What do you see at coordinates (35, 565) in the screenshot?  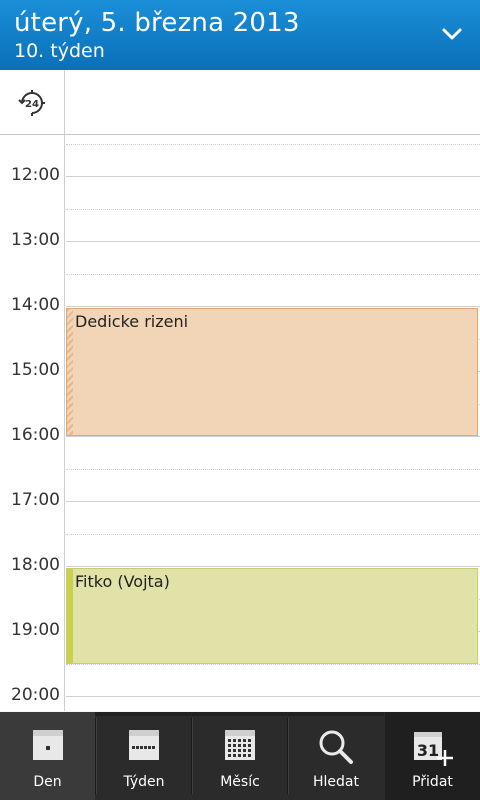 I see `time-label: 18:00` at bounding box center [35, 565].